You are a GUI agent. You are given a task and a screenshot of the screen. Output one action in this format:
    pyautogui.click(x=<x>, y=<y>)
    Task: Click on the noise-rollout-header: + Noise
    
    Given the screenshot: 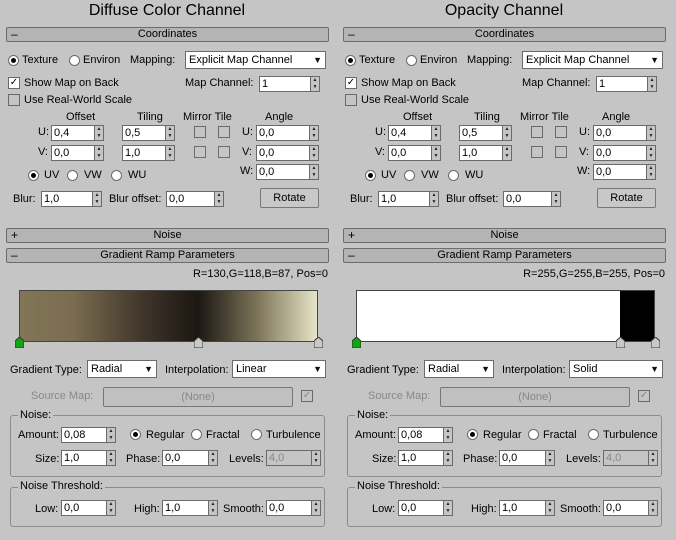 What is the action you would take?
    pyautogui.click(x=504, y=235)
    